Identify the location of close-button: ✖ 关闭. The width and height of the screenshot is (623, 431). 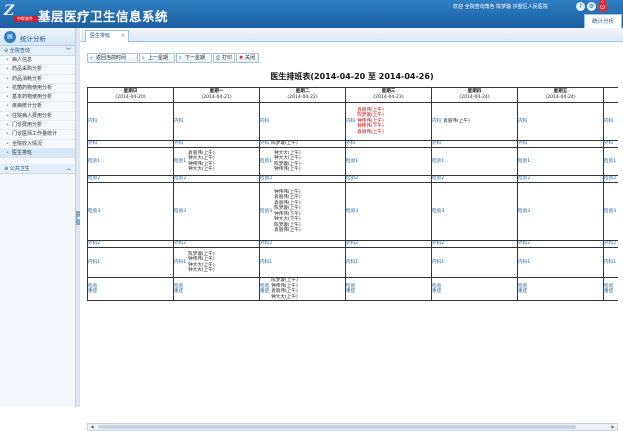
(247, 58).